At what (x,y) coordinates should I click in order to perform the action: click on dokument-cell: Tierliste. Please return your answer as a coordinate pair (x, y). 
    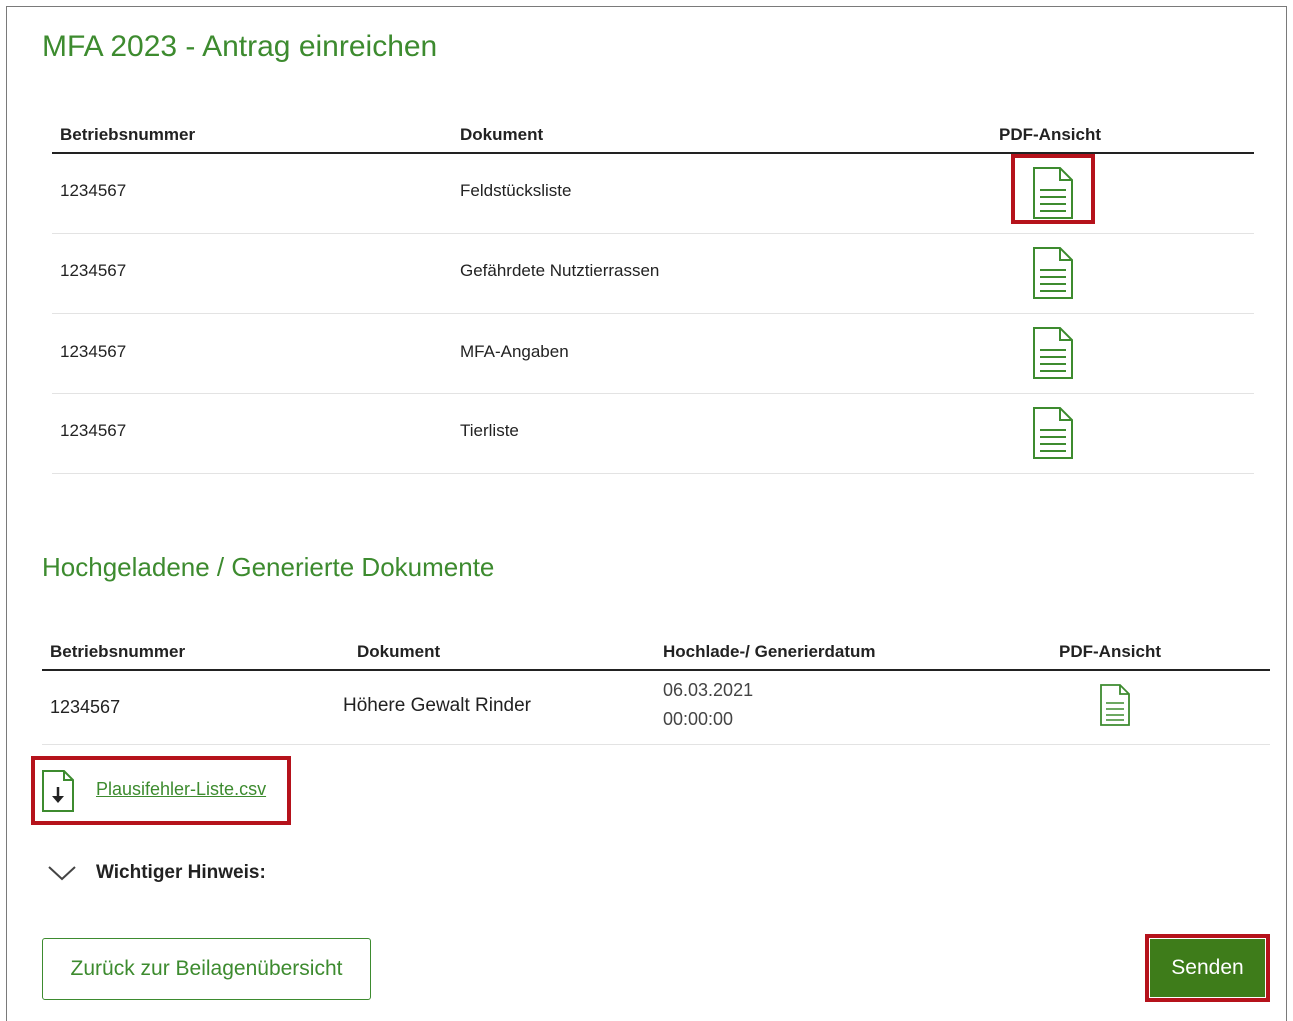
    Looking at the image, I should click on (489, 430).